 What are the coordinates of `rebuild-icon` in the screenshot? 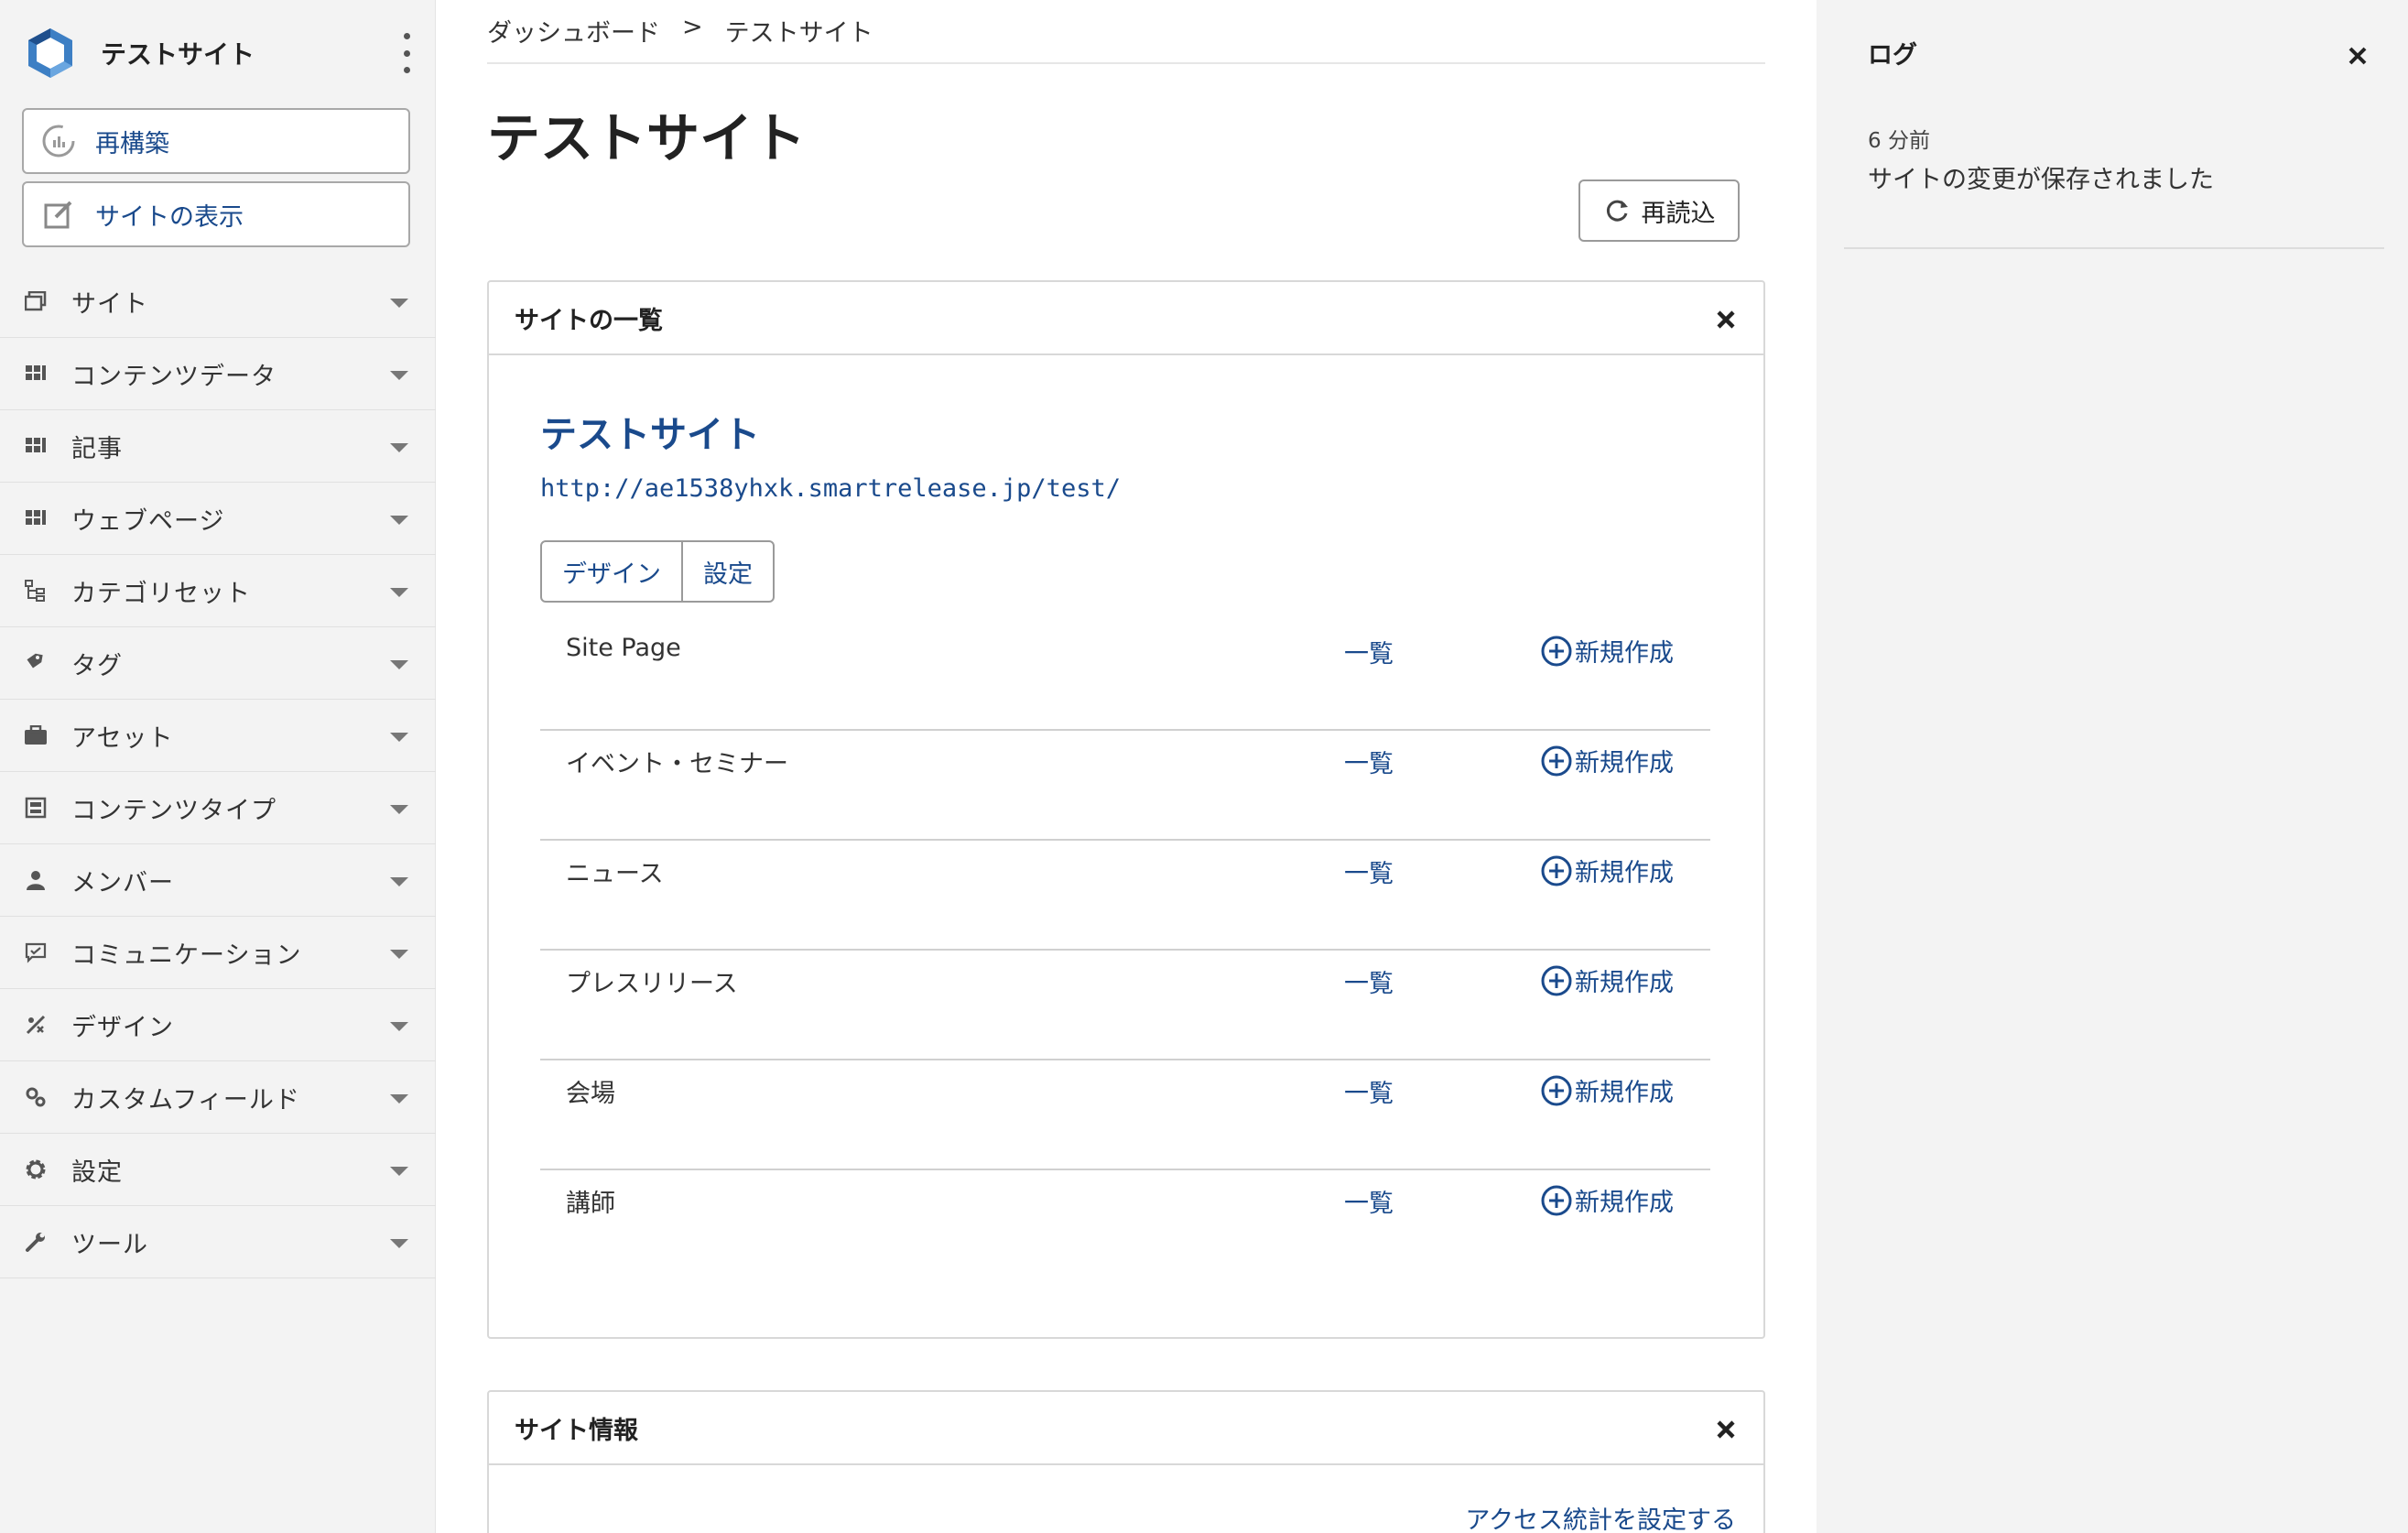 It's located at (58, 141).